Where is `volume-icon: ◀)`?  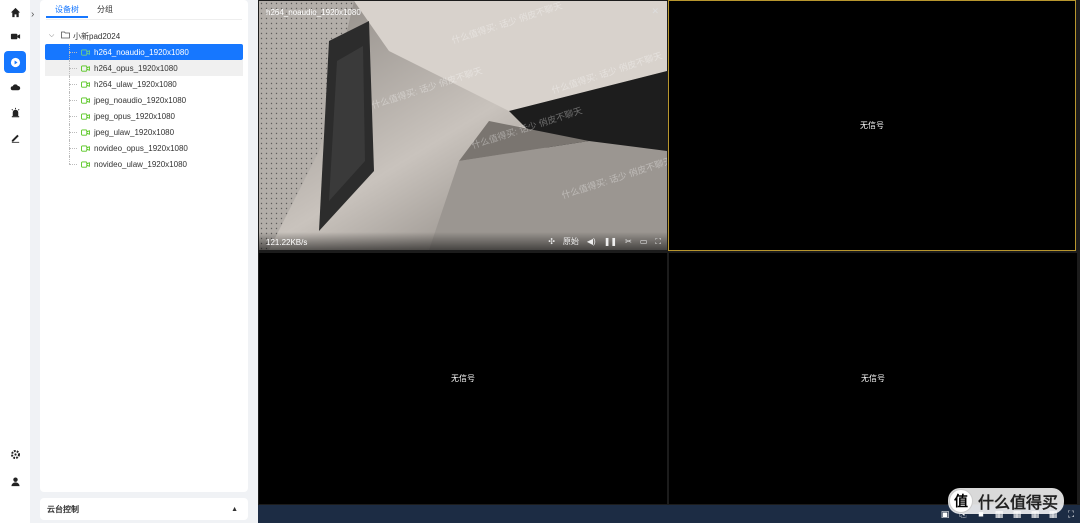
volume-icon: ◀) is located at coordinates (591, 241).